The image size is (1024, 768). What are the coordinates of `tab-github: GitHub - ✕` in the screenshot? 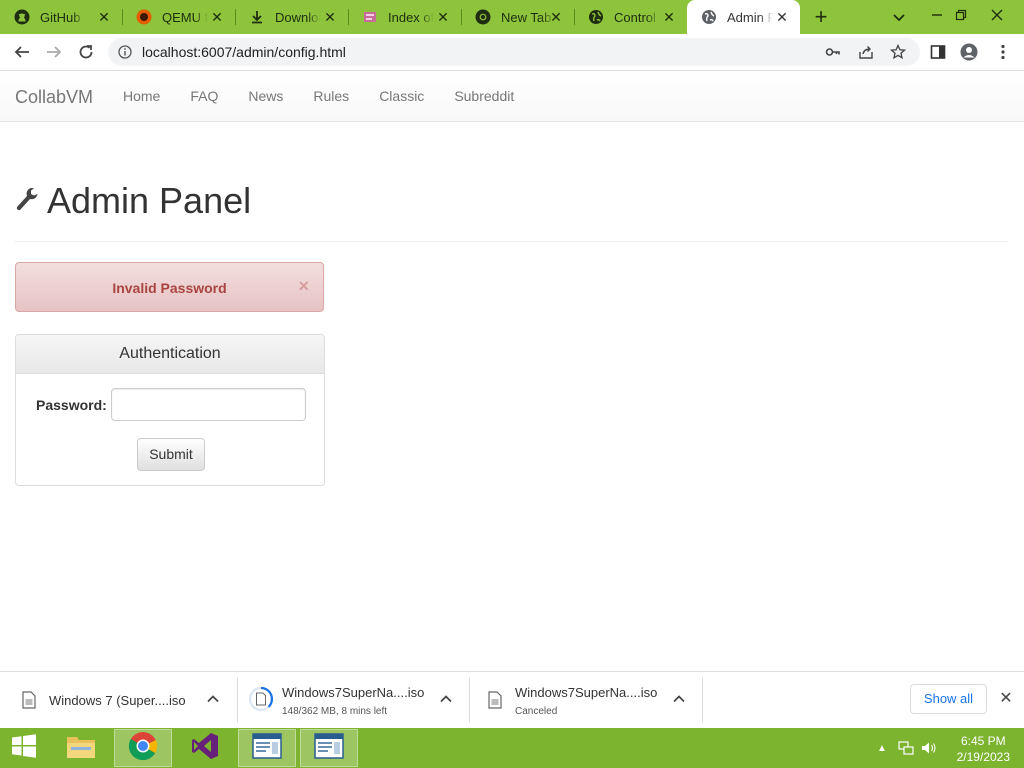 It's located at (61, 17).